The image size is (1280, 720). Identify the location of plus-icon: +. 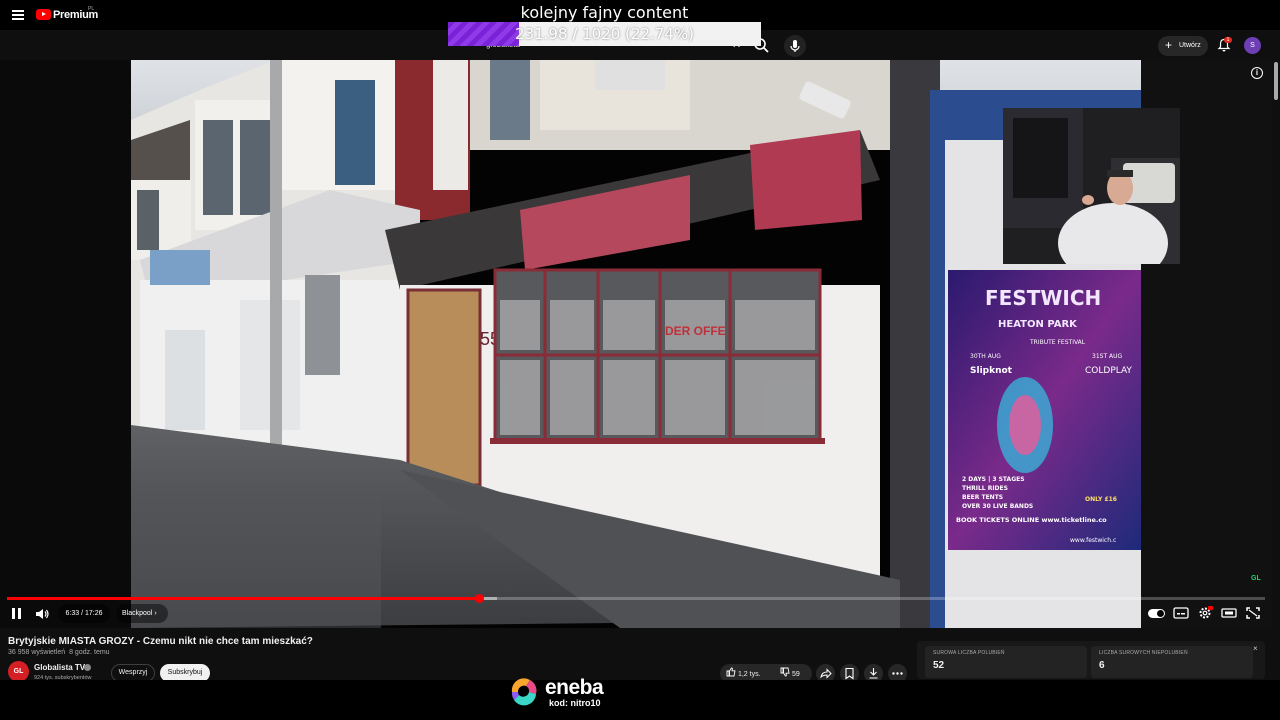
(1169, 45).